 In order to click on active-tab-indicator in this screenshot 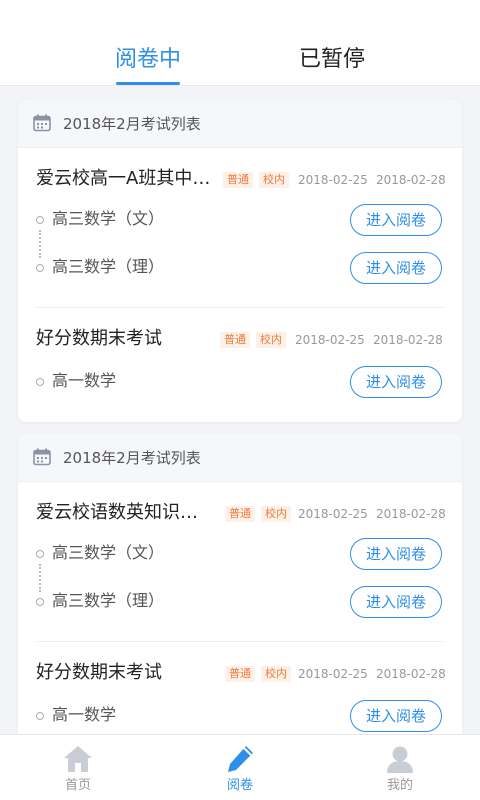, I will do `click(148, 83)`.